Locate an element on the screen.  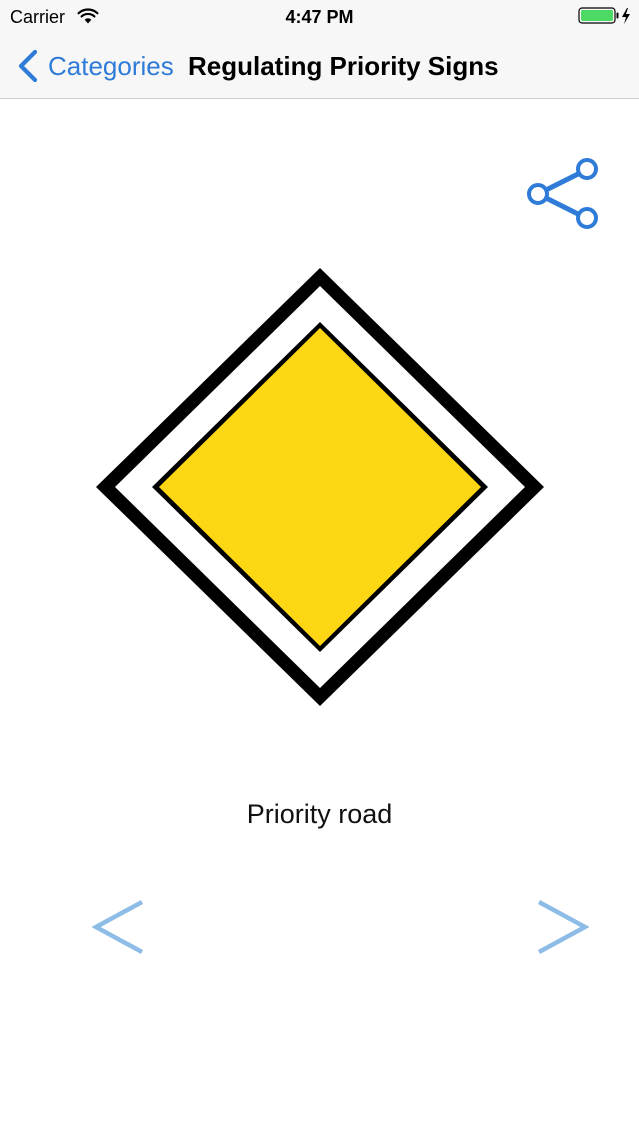
clock-time: 4:47 PM is located at coordinates (319, 17).